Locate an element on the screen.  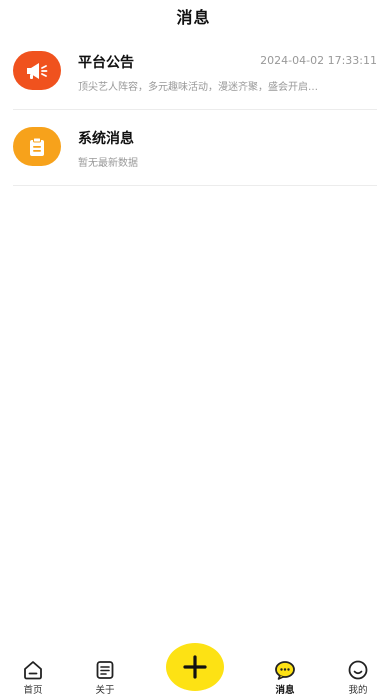
tab-home: 首页 is located at coordinates (33, 677).